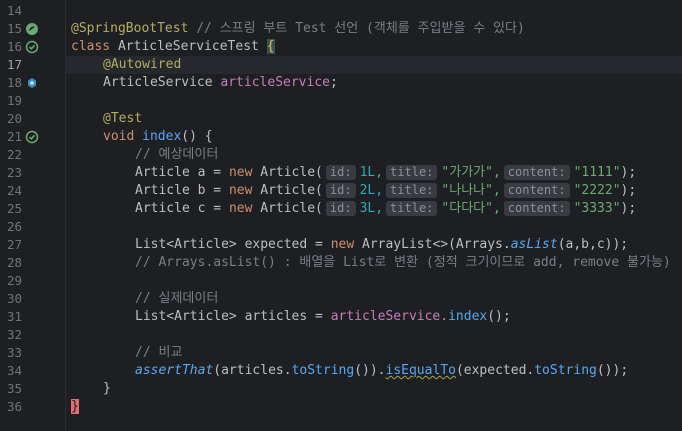 Image resolution: width=682 pixels, height=431 pixels. I want to click on string: "1111", so click(597, 172).